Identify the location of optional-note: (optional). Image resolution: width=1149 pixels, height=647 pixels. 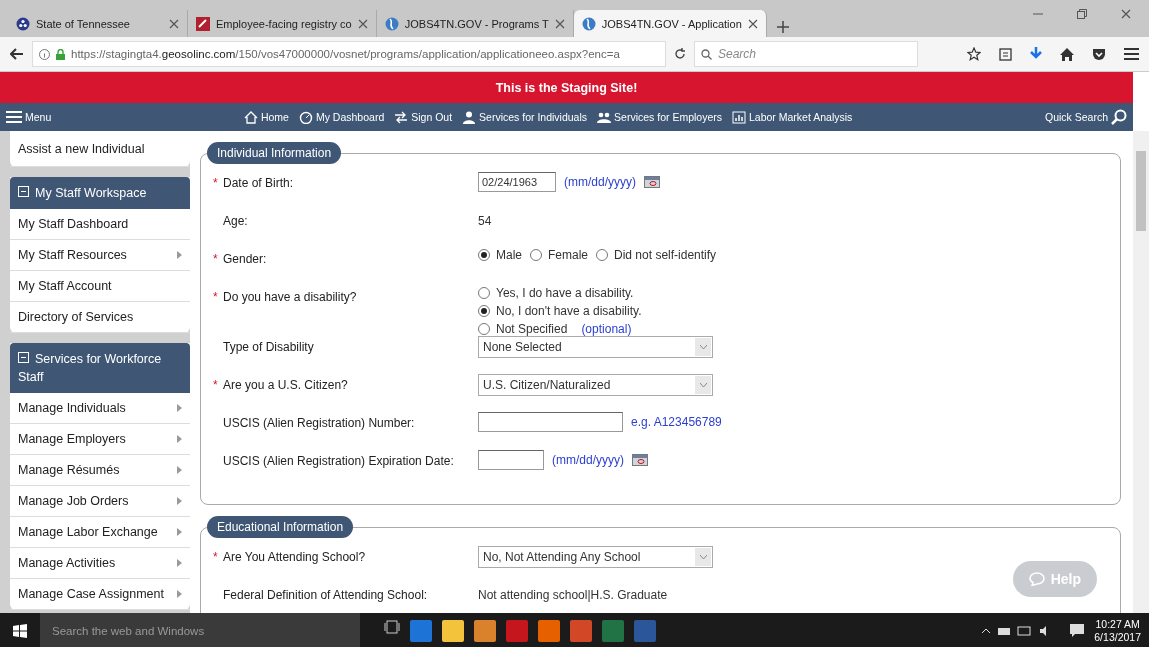
(606, 329).